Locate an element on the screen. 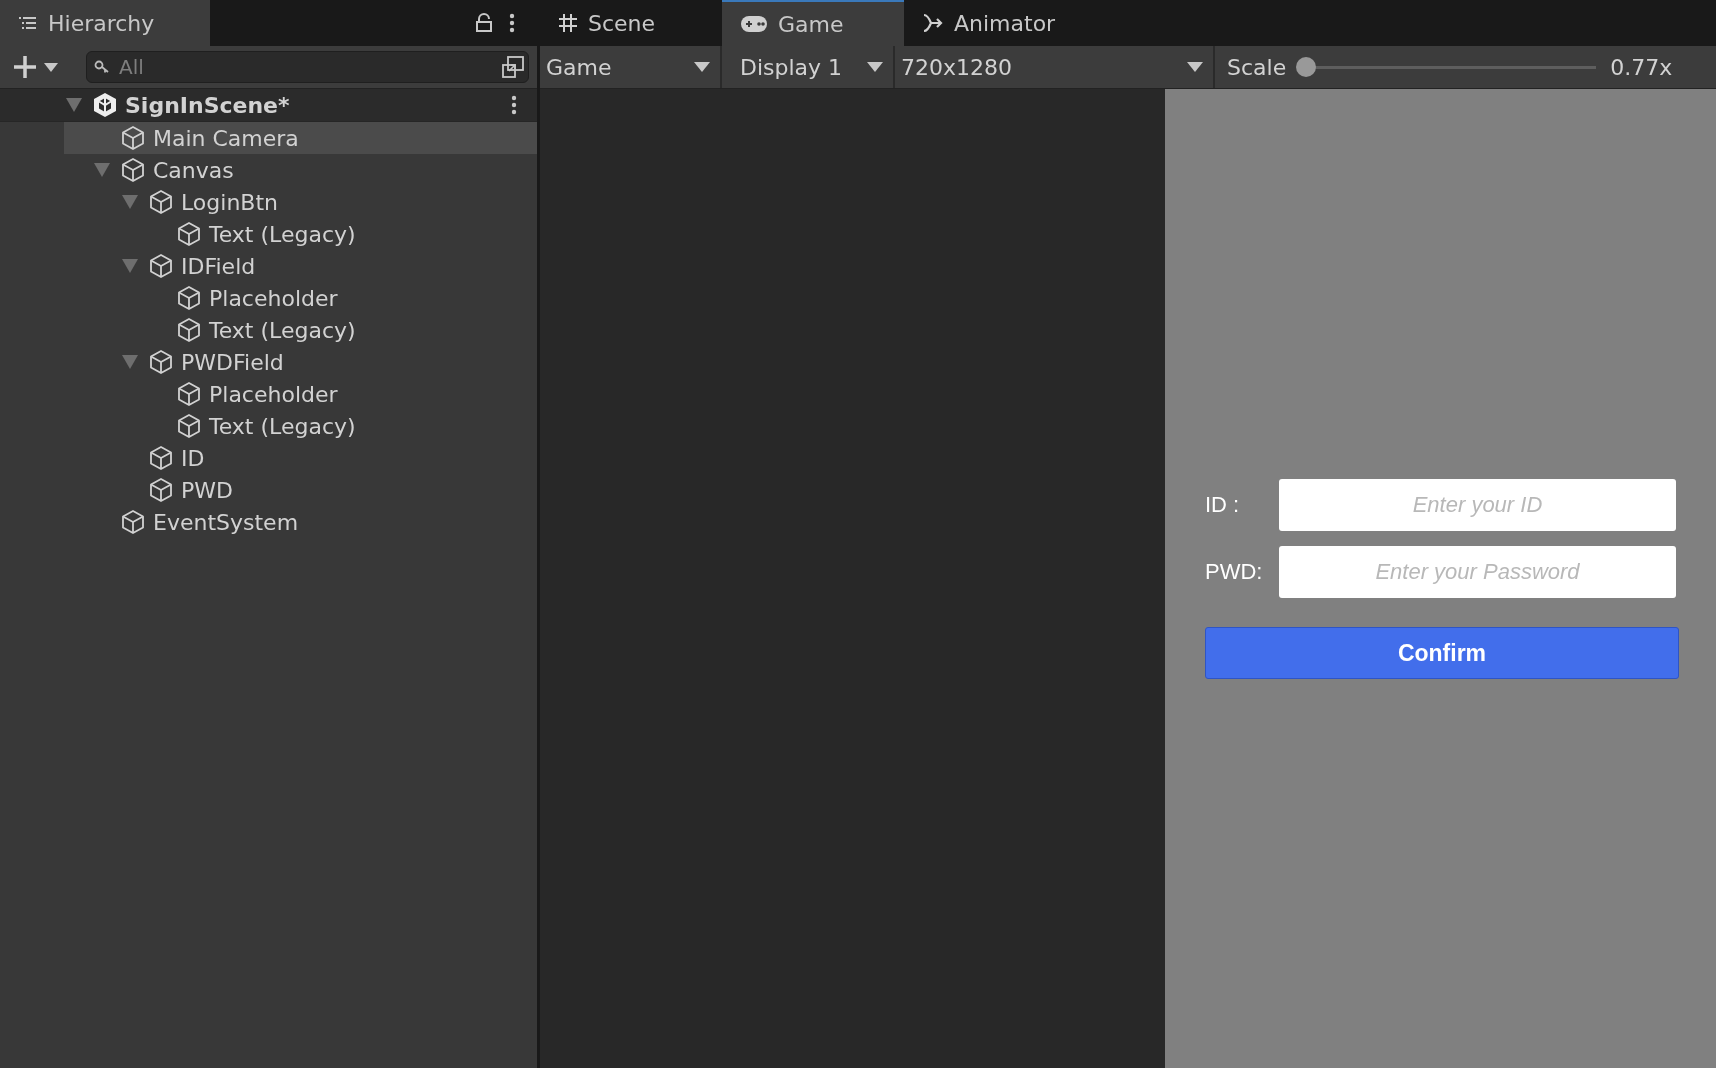 This screenshot has height=1068, width=1716. hierarchy-item: PWDField is located at coordinates (268, 362).